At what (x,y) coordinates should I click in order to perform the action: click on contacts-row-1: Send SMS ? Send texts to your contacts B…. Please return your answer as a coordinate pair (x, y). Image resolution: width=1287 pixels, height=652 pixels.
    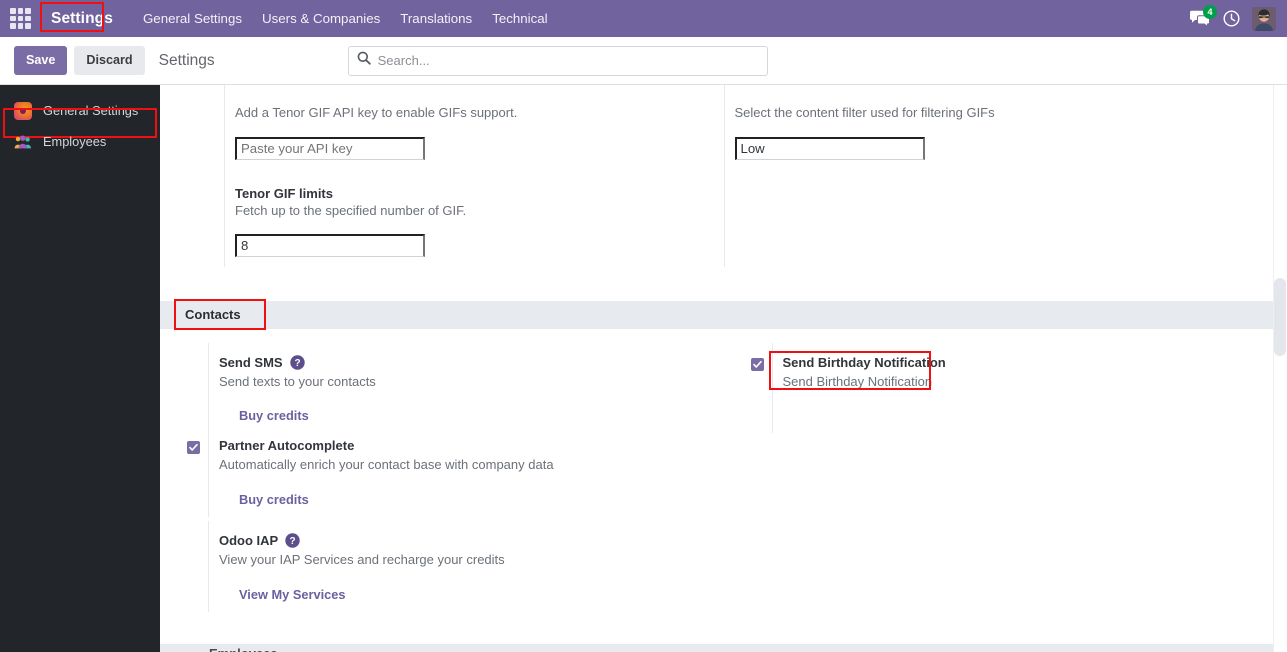
    Looking at the image, I should click on (723, 388).